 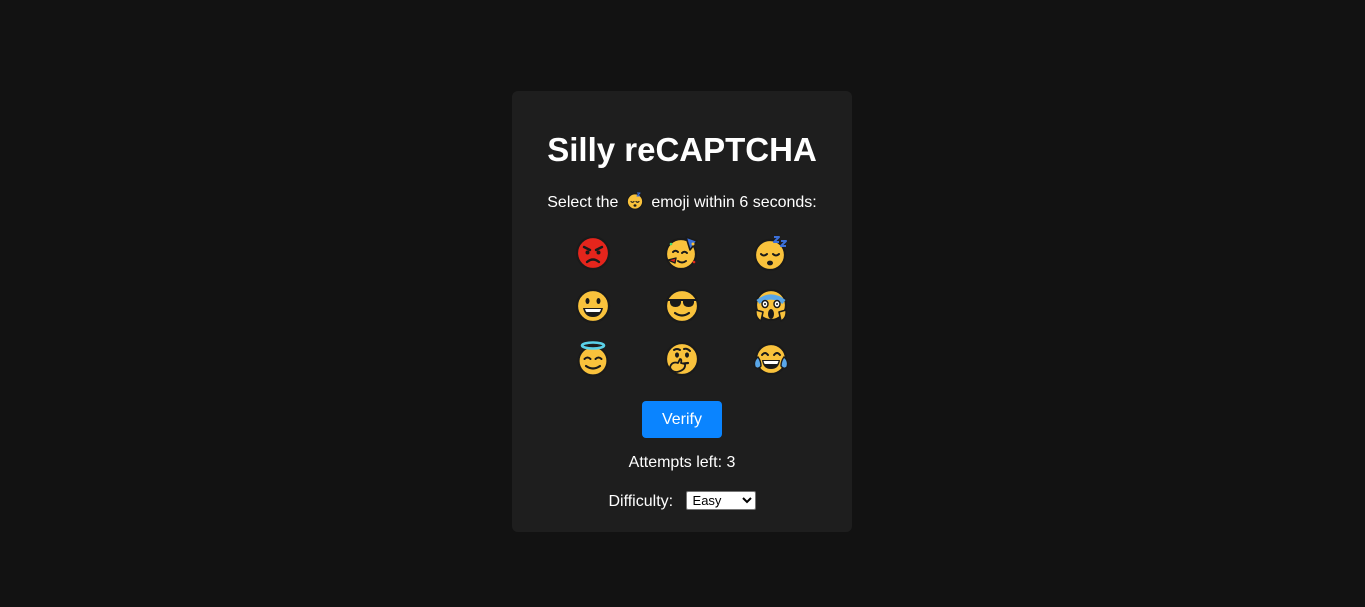 I want to click on emoji-option-pouting-face, so click(x=592, y=252).